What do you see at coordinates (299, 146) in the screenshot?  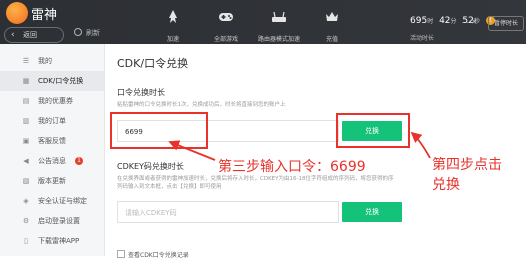 I see `annotation-arrows` at bounding box center [299, 146].